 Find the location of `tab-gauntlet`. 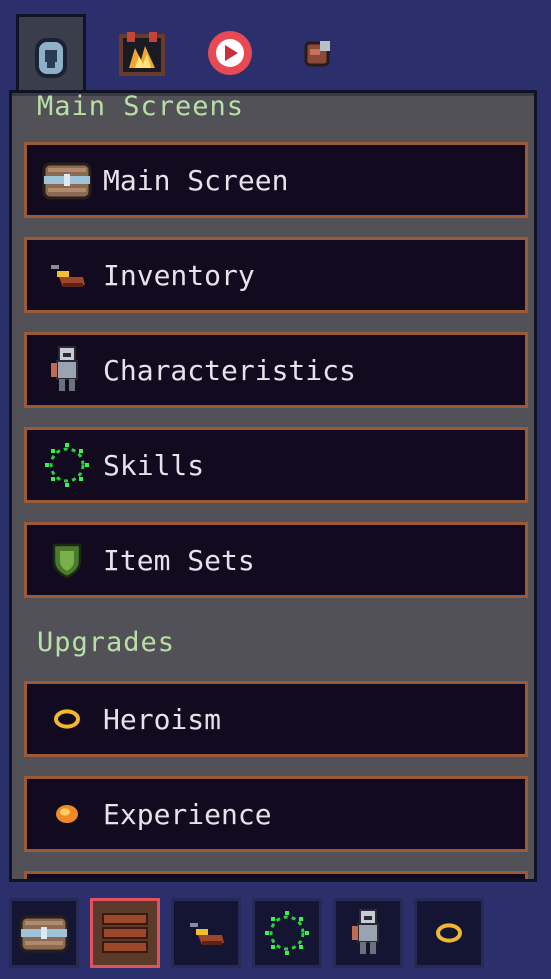

tab-gauntlet is located at coordinates (318, 53).